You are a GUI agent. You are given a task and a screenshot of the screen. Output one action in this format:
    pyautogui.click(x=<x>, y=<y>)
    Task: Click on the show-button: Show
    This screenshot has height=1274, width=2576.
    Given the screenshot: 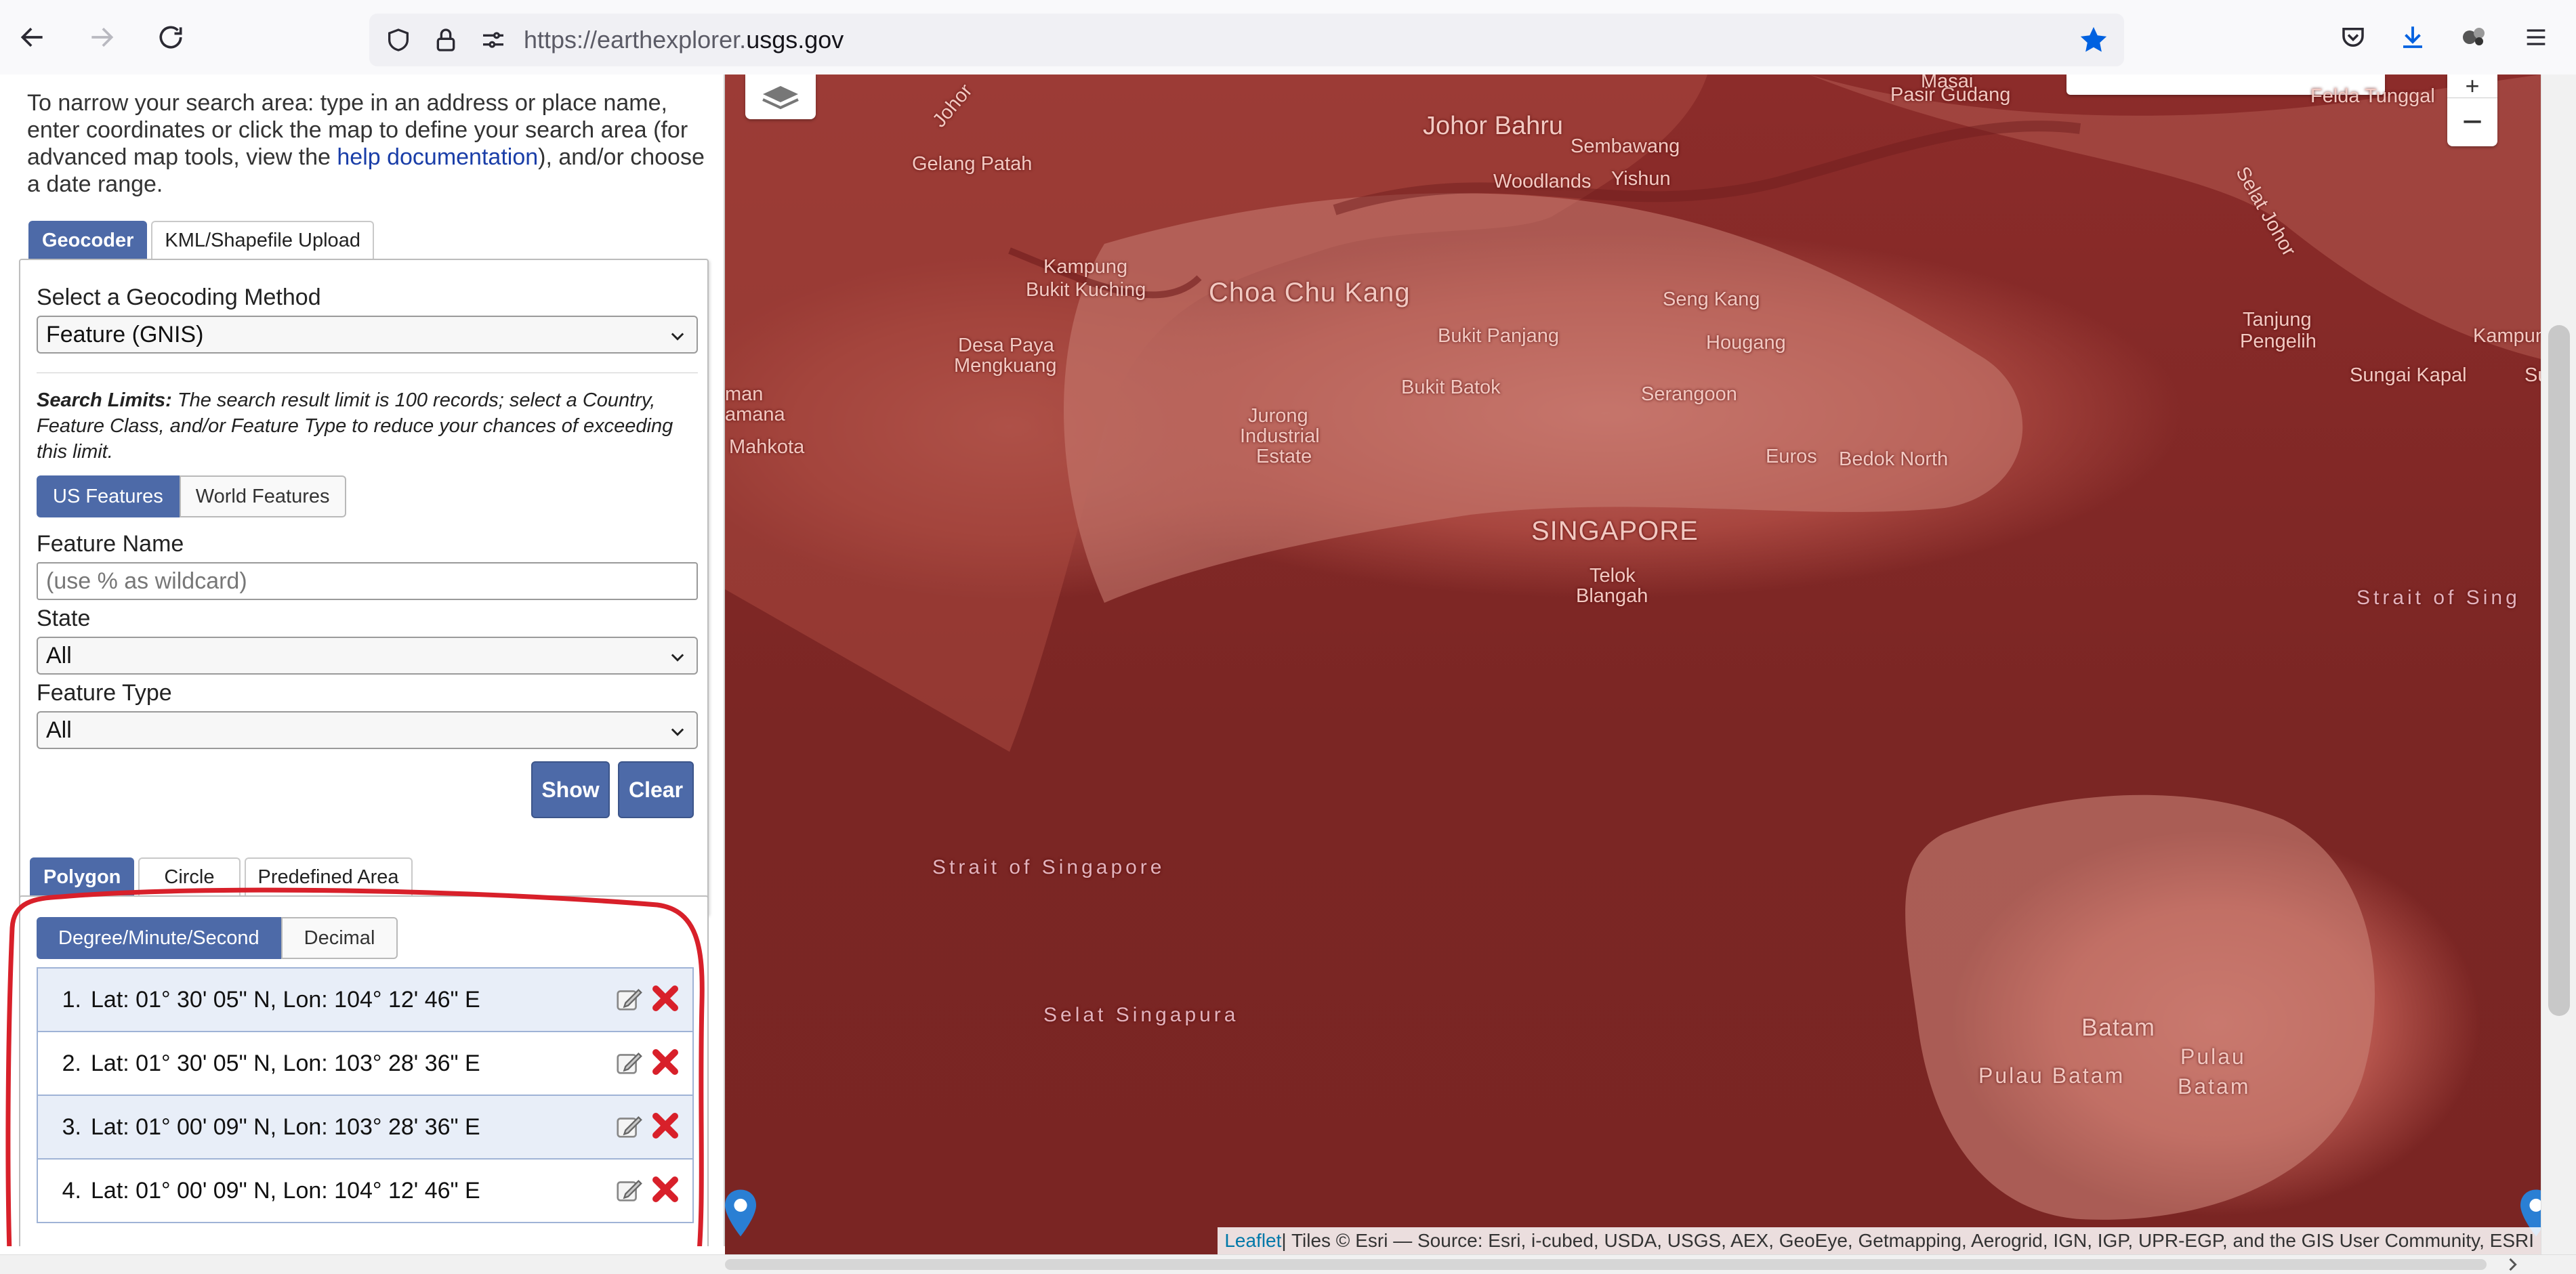 What is the action you would take?
    pyautogui.click(x=570, y=789)
    